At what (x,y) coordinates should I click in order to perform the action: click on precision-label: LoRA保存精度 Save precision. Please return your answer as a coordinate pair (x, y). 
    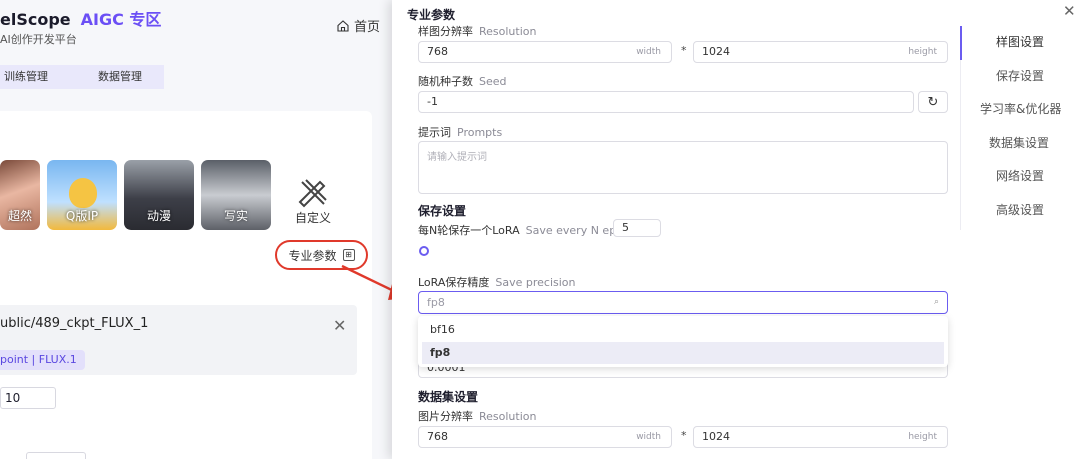
    Looking at the image, I should click on (497, 282).